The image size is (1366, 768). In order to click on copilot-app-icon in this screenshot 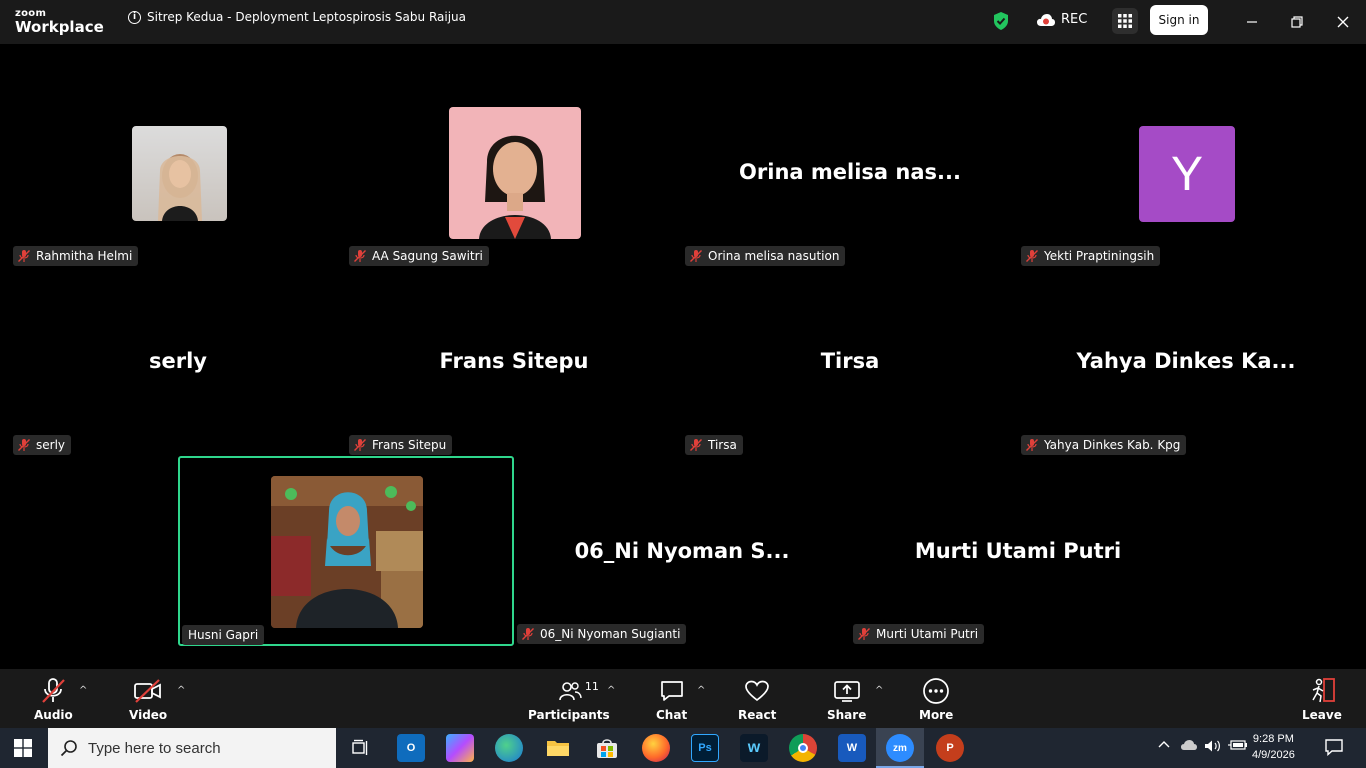, I will do `click(460, 748)`.